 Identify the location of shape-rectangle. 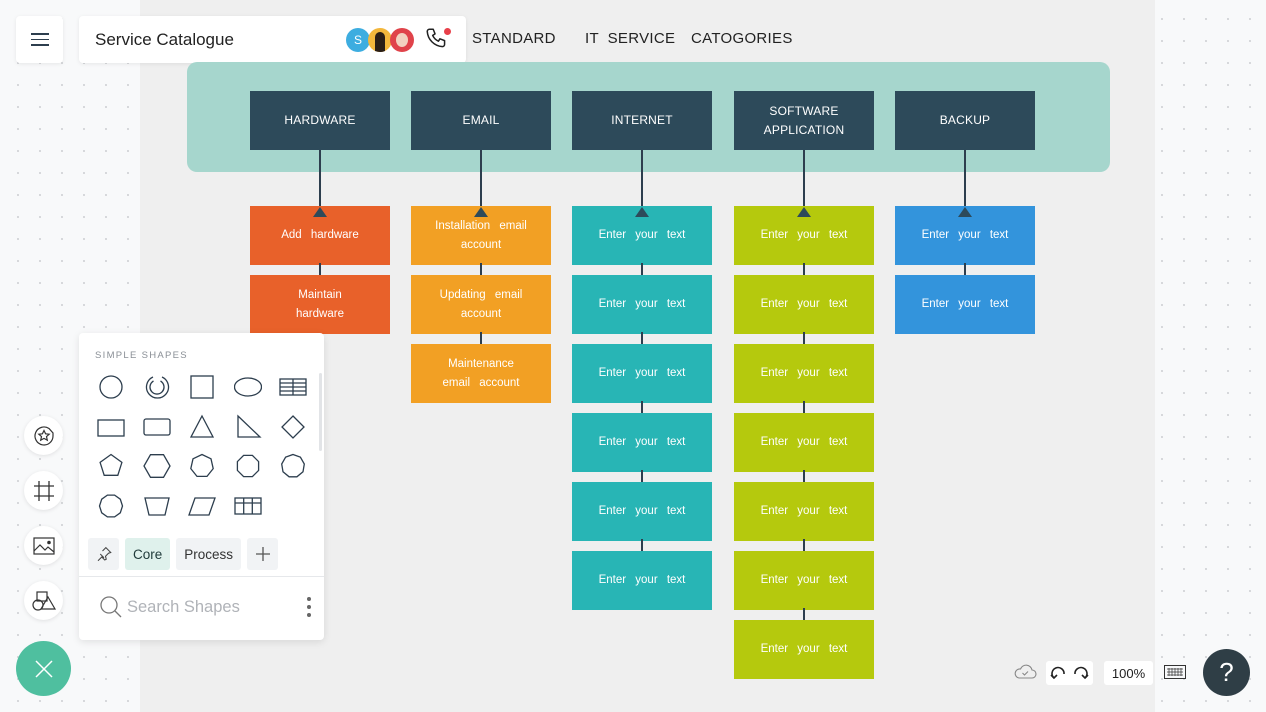
(111, 427).